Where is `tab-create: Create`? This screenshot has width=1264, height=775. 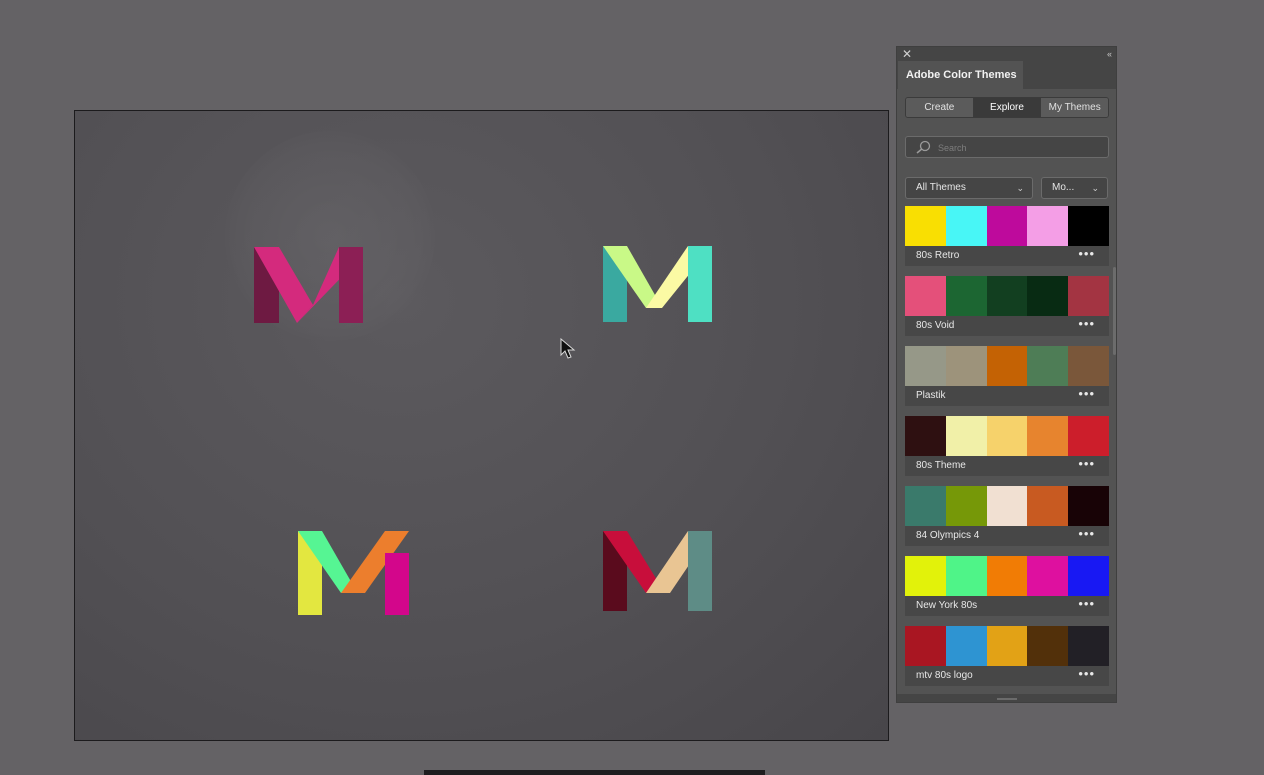 tab-create: Create is located at coordinates (940, 107).